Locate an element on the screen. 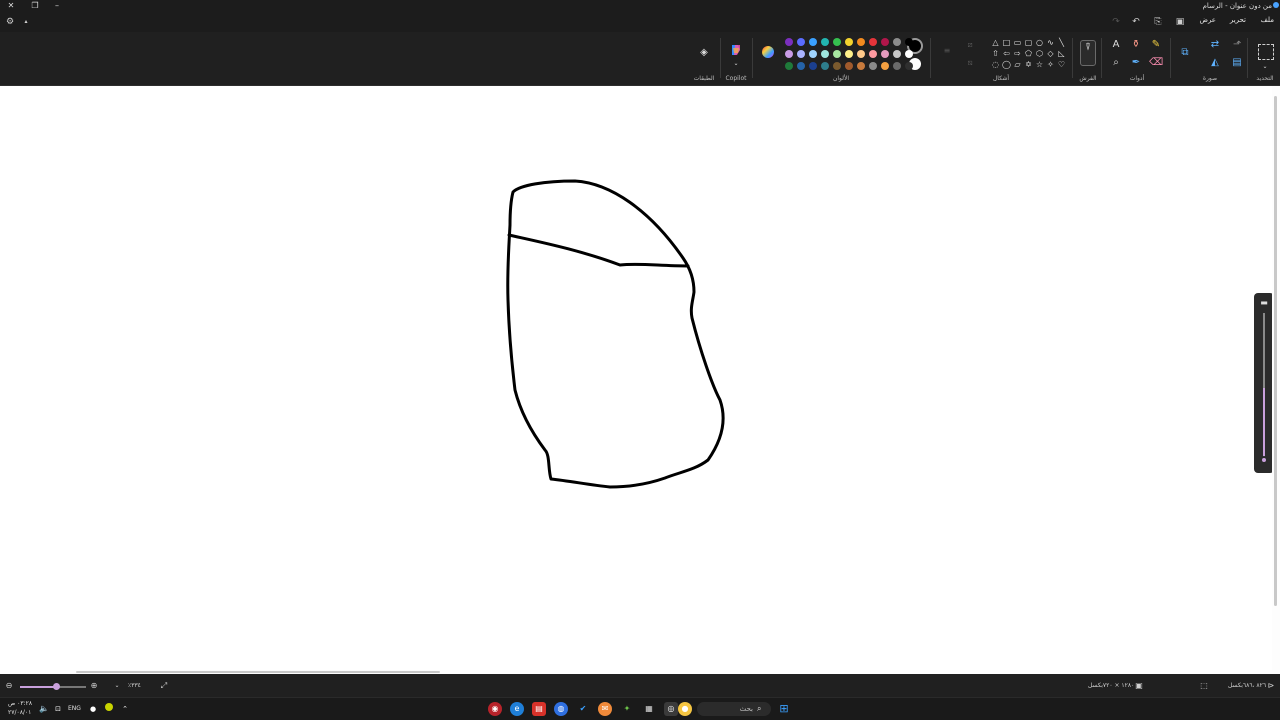  magnifier-tool-icon: ⌕ is located at coordinates (1116, 63).